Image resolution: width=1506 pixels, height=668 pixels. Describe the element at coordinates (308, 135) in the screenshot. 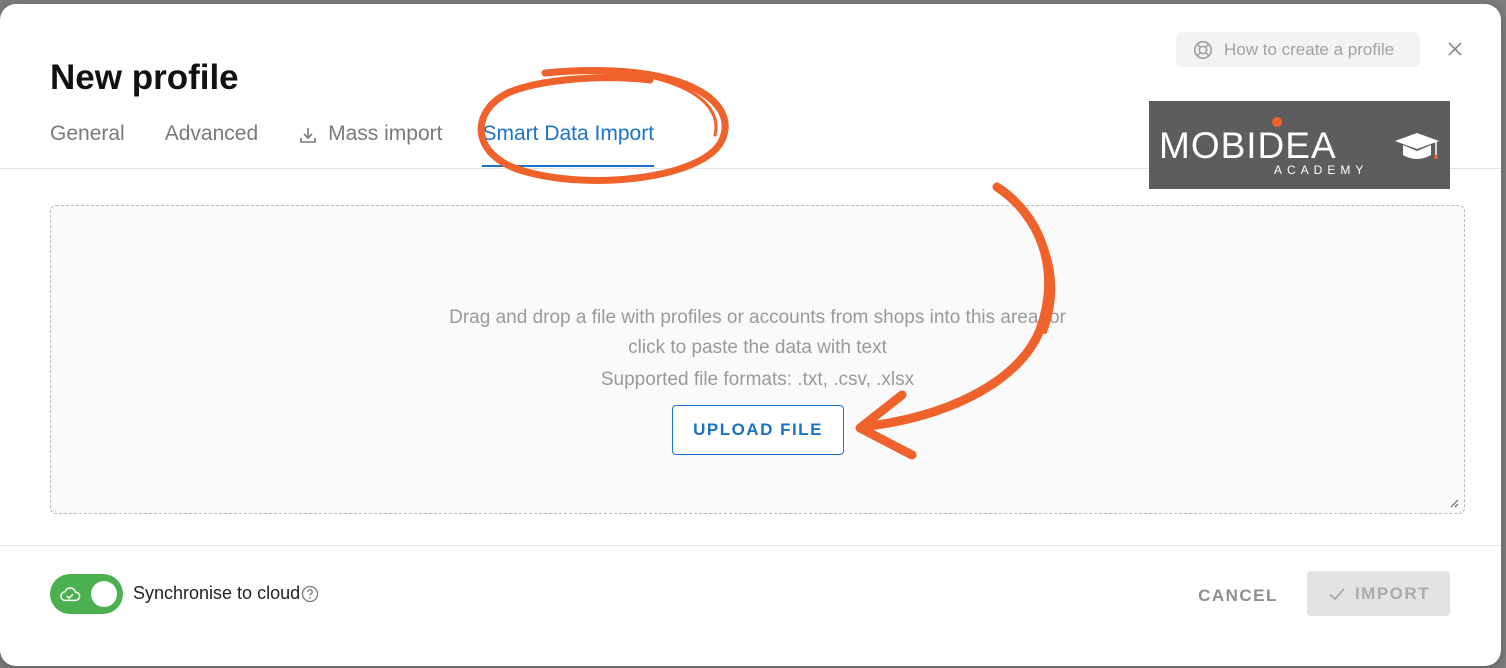

I see `download-icon` at that location.